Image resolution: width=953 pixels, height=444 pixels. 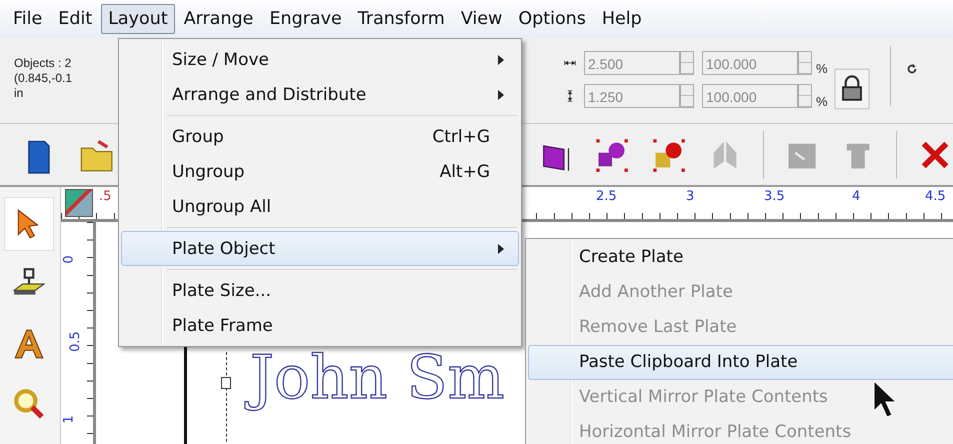 What do you see at coordinates (656, 292) in the screenshot?
I see `menu-item: Add Another Plate` at bounding box center [656, 292].